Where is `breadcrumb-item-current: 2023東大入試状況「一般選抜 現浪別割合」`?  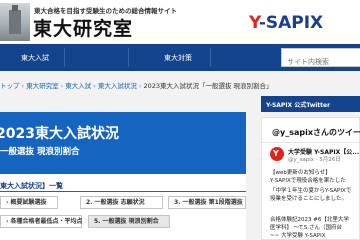
breadcrumb-item-current: 2023東大入試状況「一般選抜 現浪別割合」 is located at coordinates (208, 86).